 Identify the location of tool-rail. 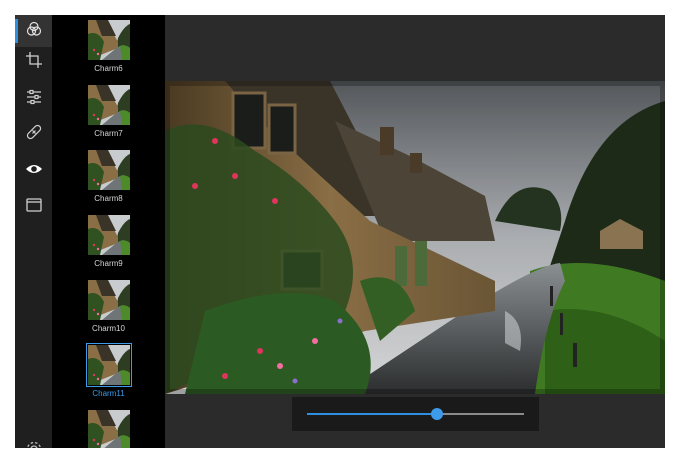
(33, 231).